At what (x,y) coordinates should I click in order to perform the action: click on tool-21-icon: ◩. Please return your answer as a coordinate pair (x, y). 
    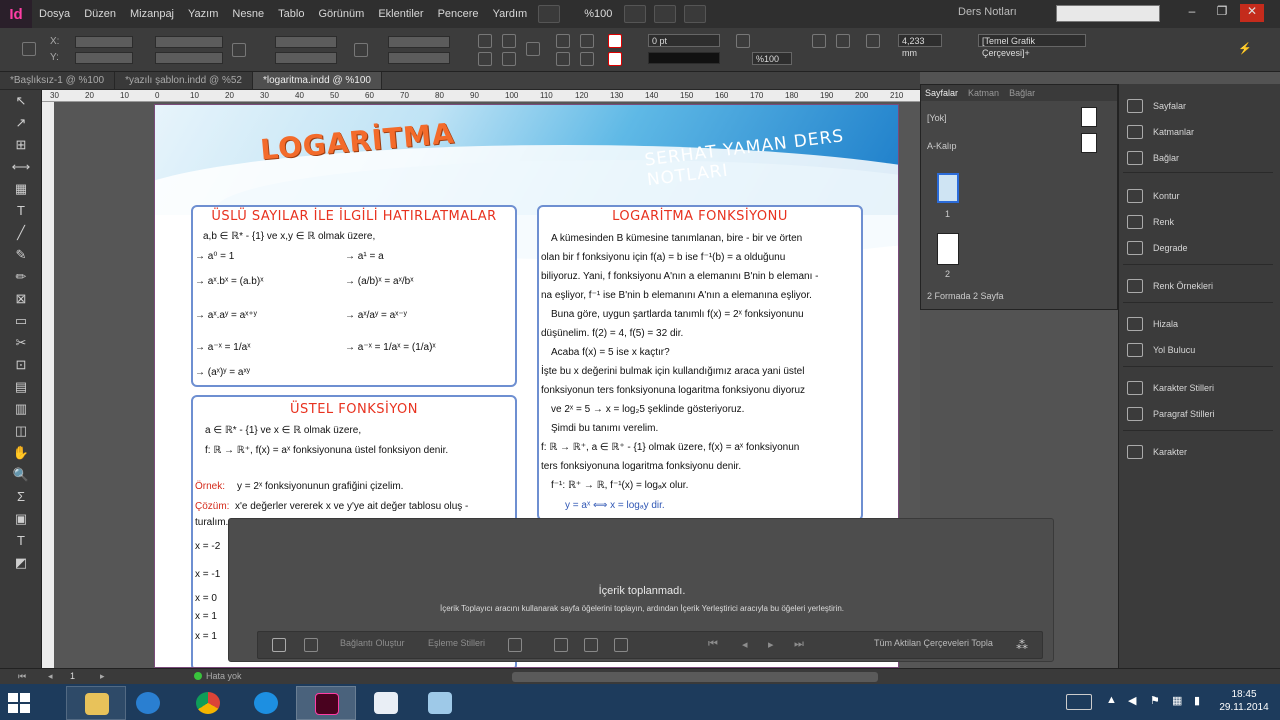
    Looking at the image, I should click on (21, 563).